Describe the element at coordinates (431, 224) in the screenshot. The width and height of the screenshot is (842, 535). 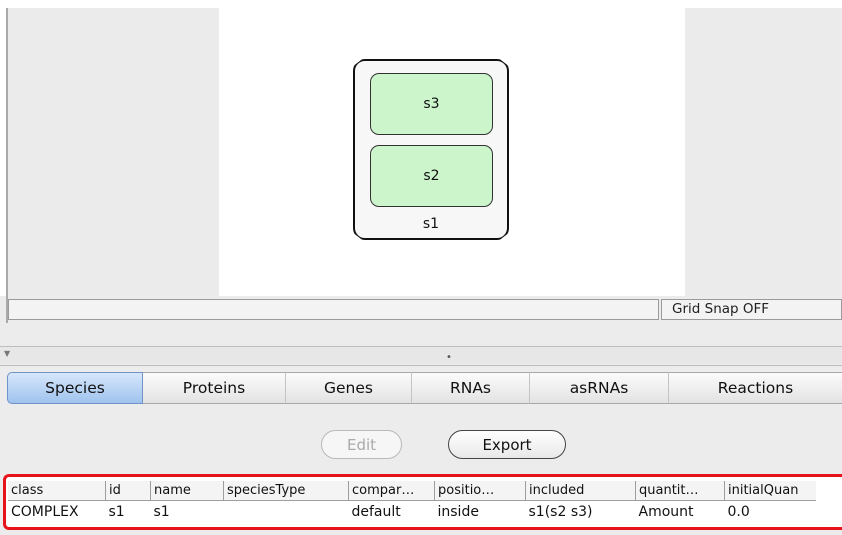
I see `complex-node-label: s1` at that location.